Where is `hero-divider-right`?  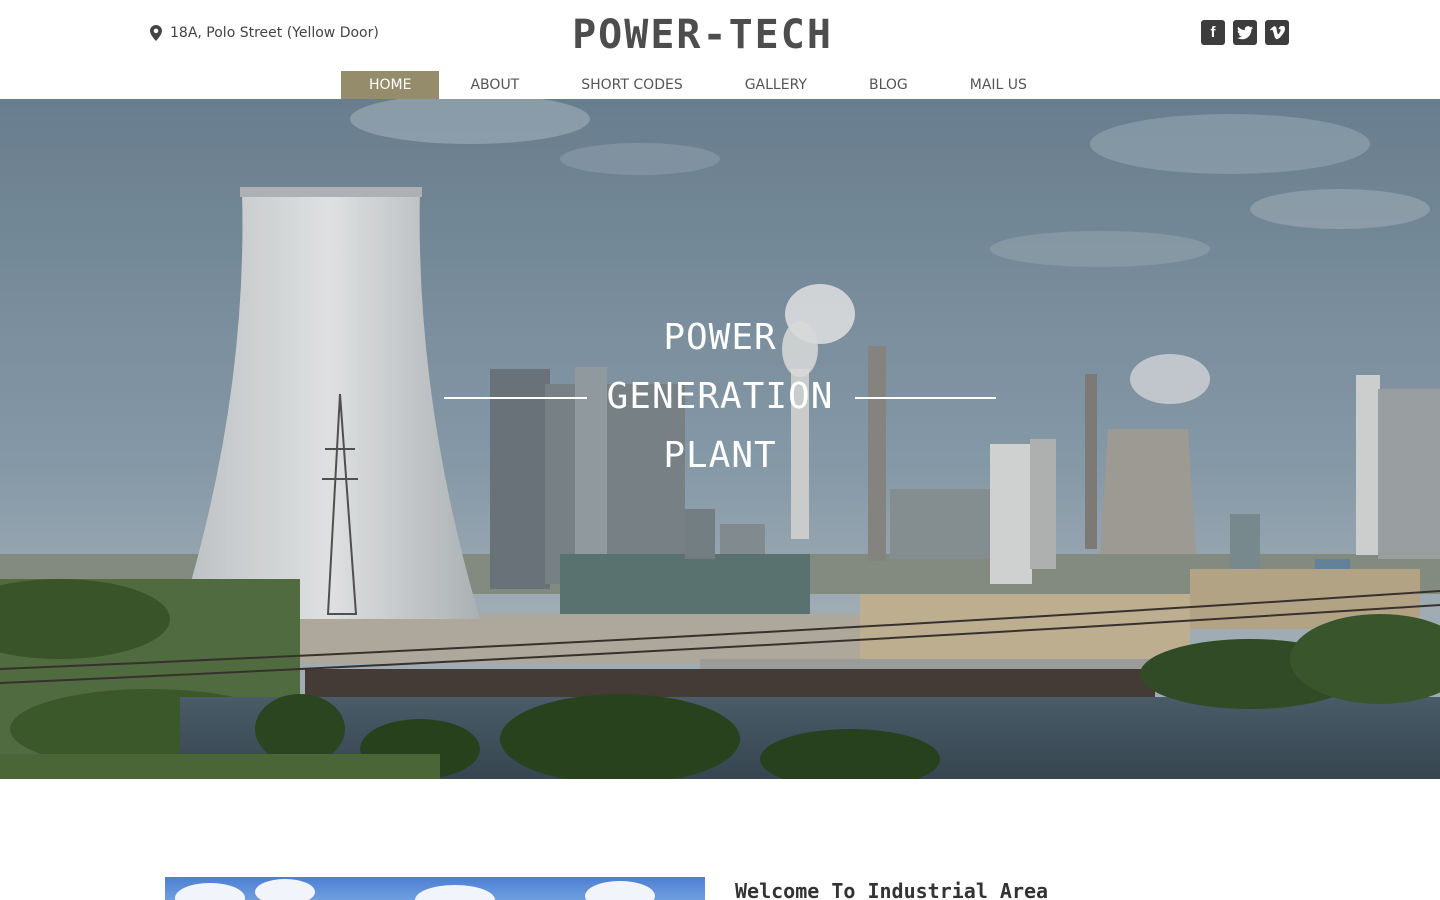 hero-divider-right is located at coordinates (925, 398).